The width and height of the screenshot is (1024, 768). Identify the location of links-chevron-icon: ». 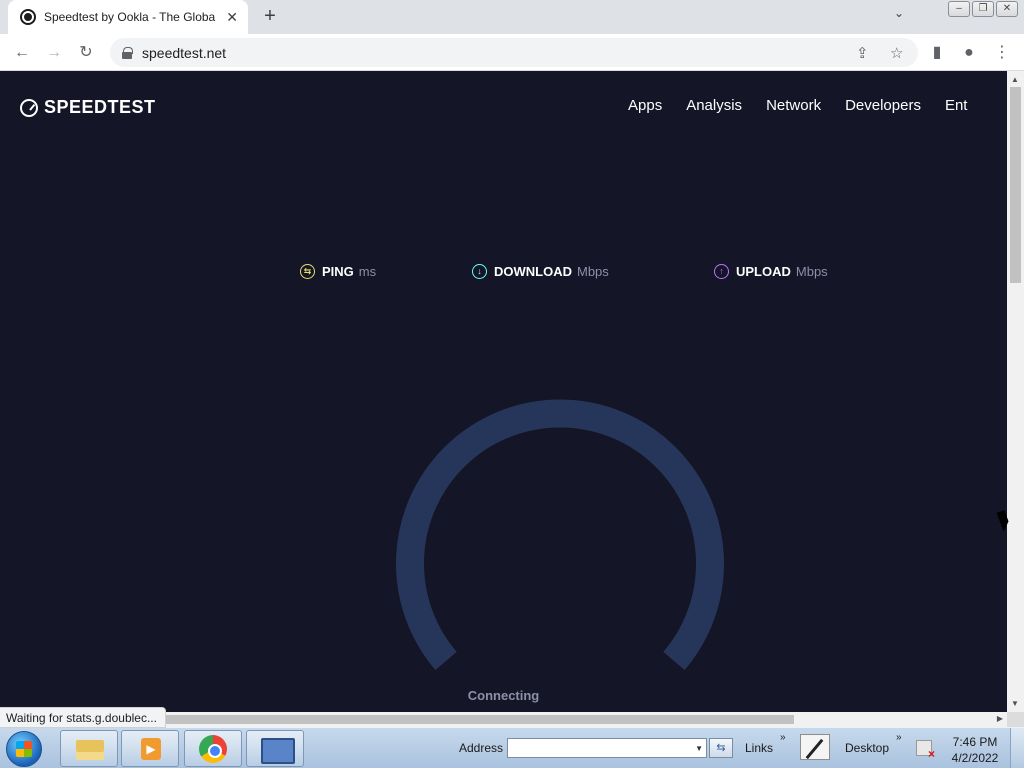
(783, 737).